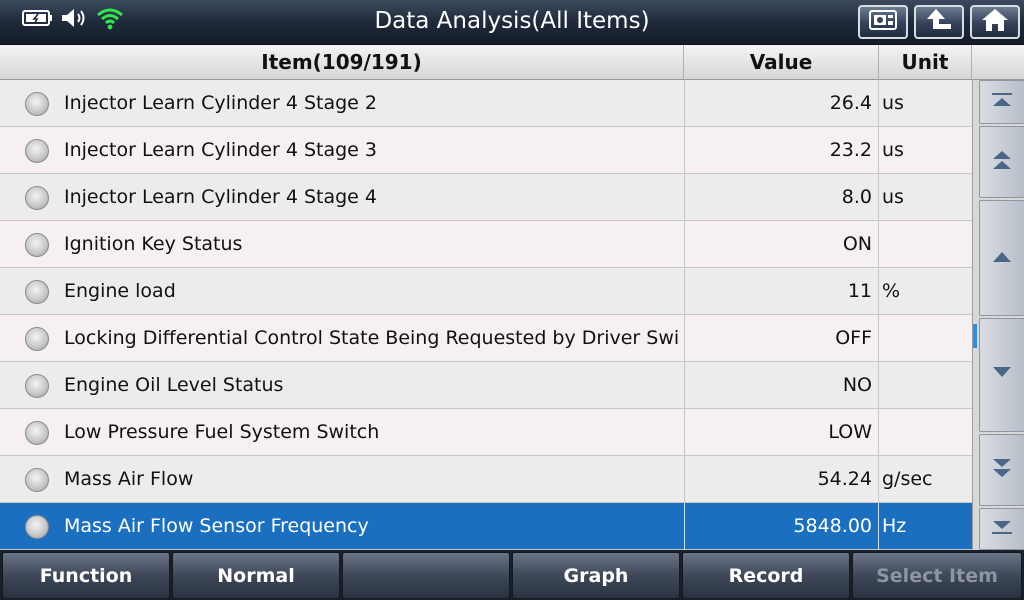 The width and height of the screenshot is (1024, 600). What do you see at coordinates (486, 479) in the screenshot?
I see `table-row: Mass Air Flow 54.24 g/sec` at bounding box center [486, 479].